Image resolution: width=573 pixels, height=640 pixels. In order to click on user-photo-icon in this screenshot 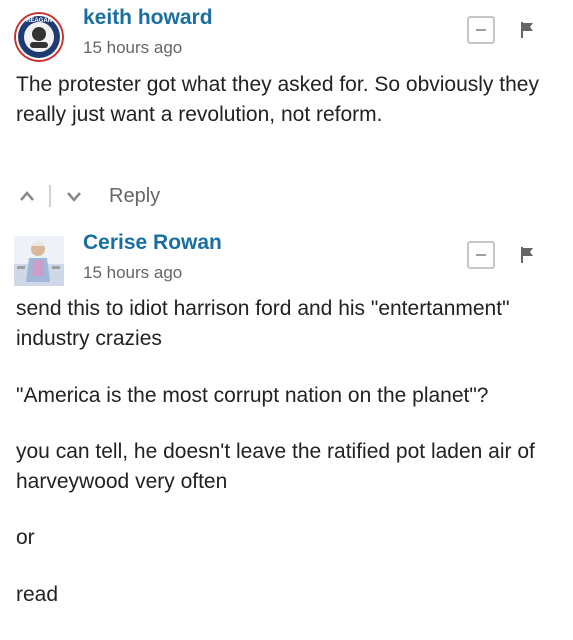, I will do `click(39, 261)`.